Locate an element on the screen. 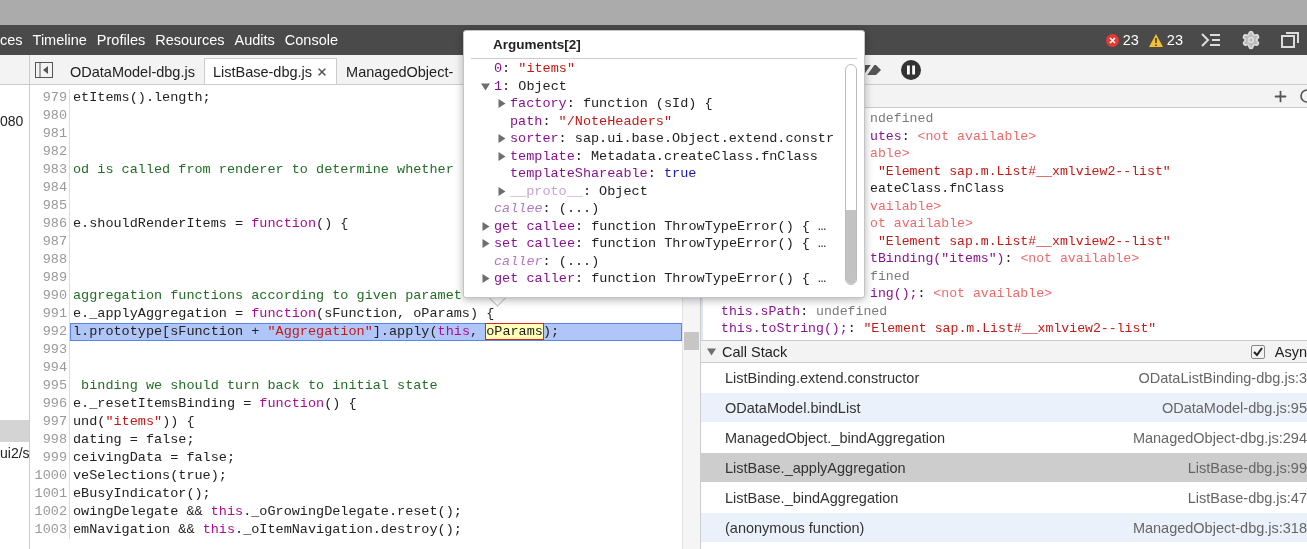 Image resolution: width=1307 pixels, height=549 pixels. error-count: 23 is located at coordinates (1130, 40).